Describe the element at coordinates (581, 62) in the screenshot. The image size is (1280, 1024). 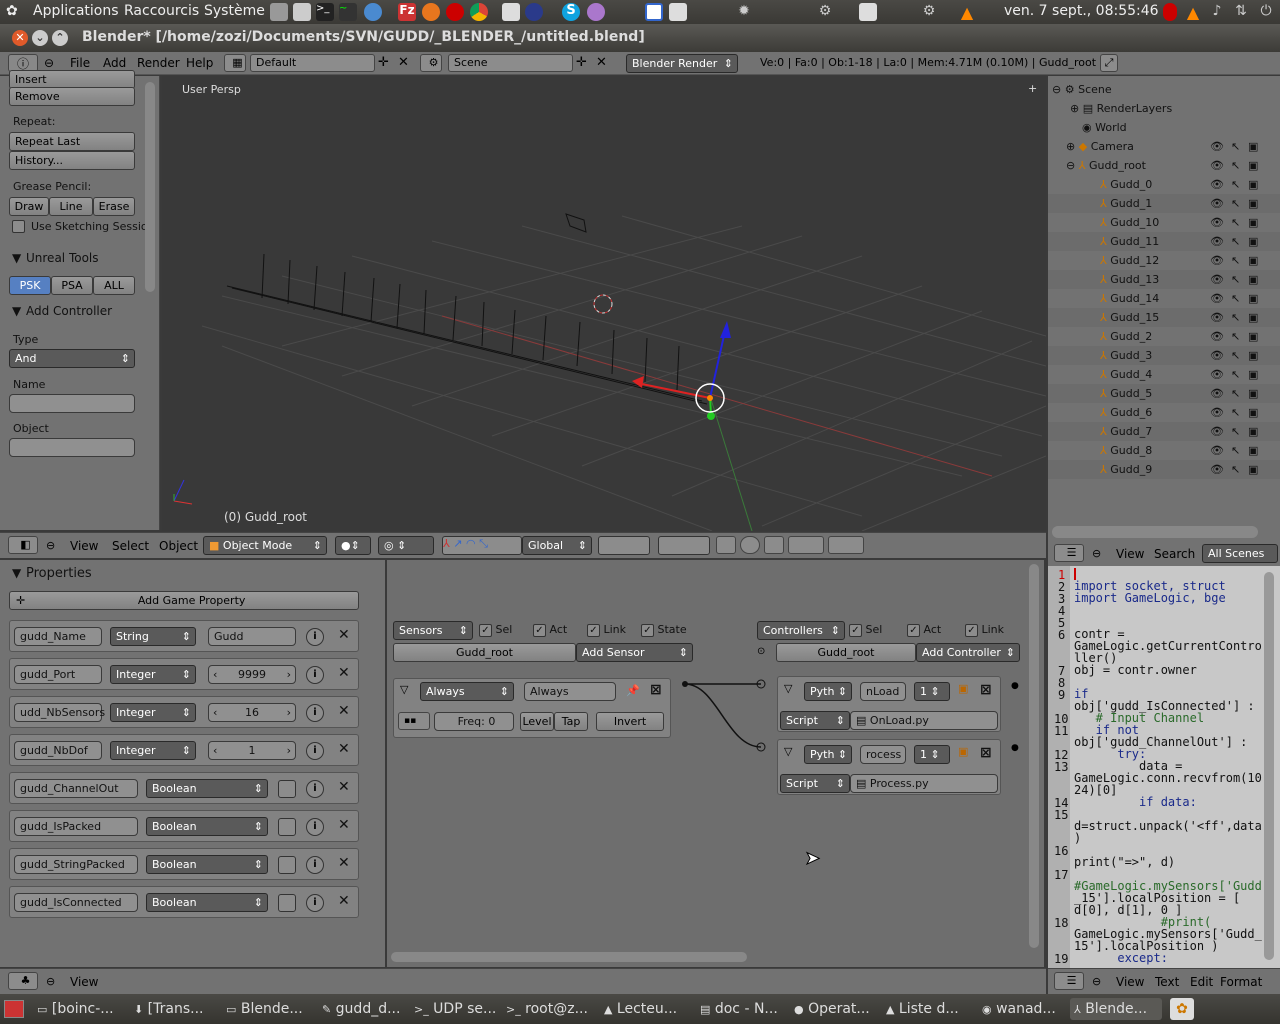
I see `add-scene-icon: ✛` at that location.